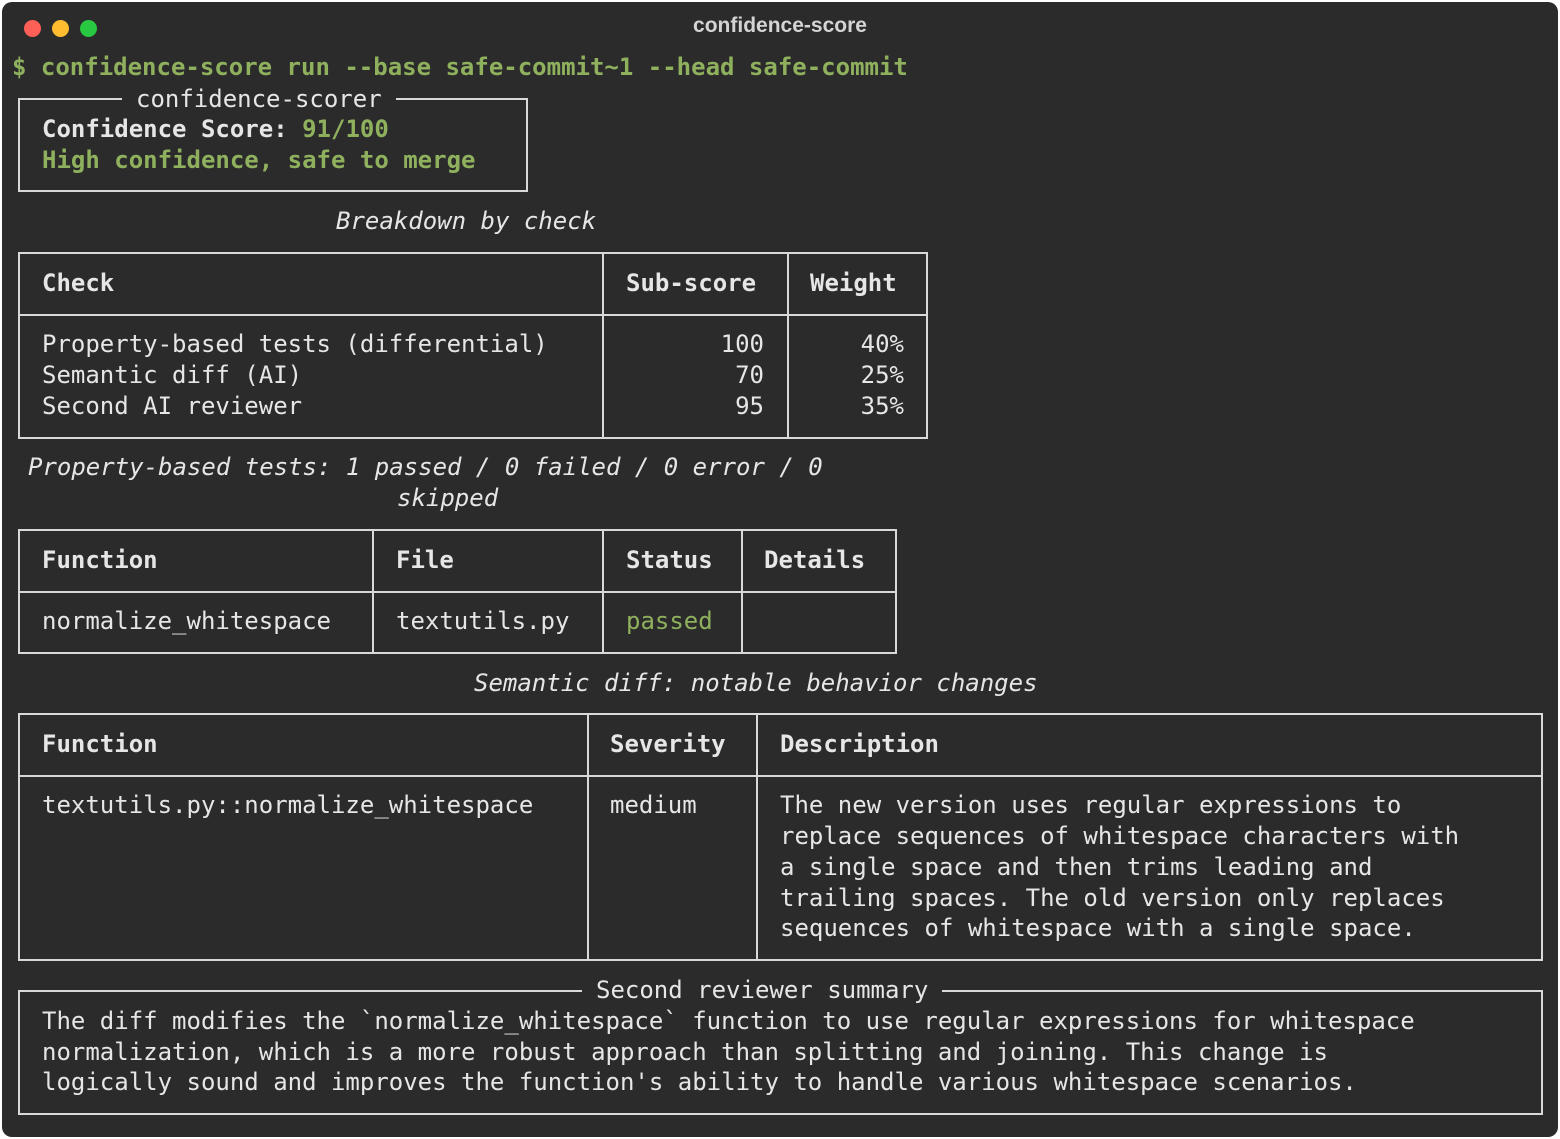  I want to click on semantic-diff-header-description: Description, so click(859, 744).